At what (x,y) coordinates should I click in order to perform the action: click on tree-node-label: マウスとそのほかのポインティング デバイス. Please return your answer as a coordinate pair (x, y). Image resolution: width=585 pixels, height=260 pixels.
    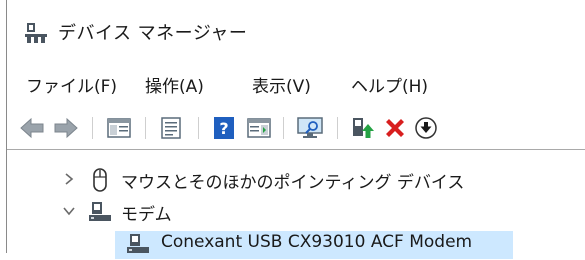
    Looking at the image, I should click on (293, 183).